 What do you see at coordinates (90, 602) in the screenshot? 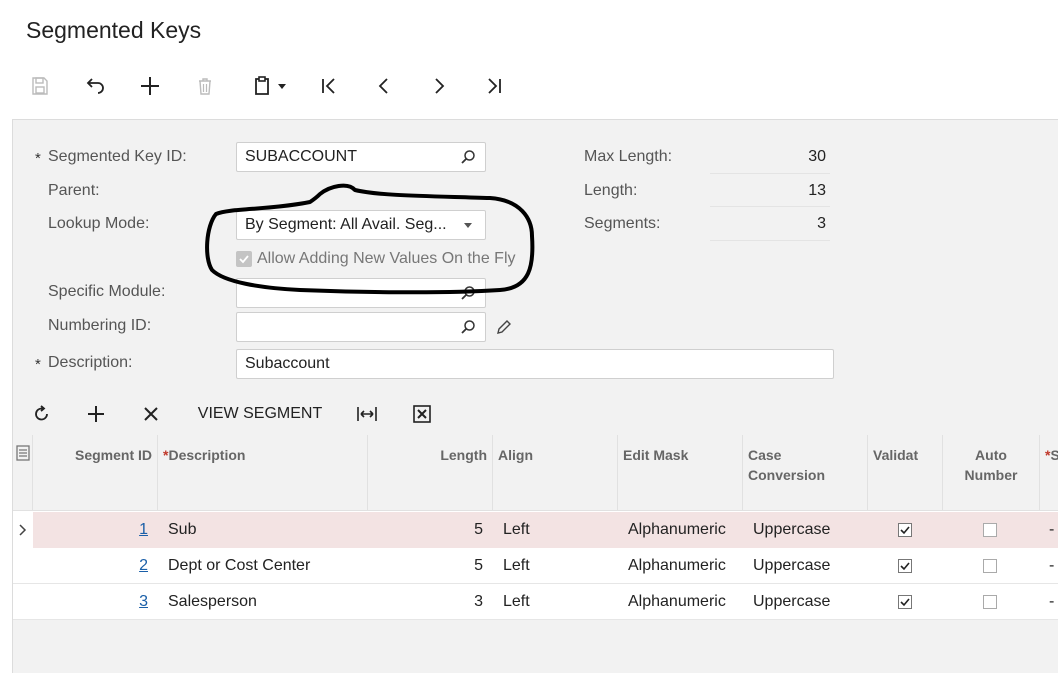
I see `segment-id-cell: 3` at bounding box center [90, 602].